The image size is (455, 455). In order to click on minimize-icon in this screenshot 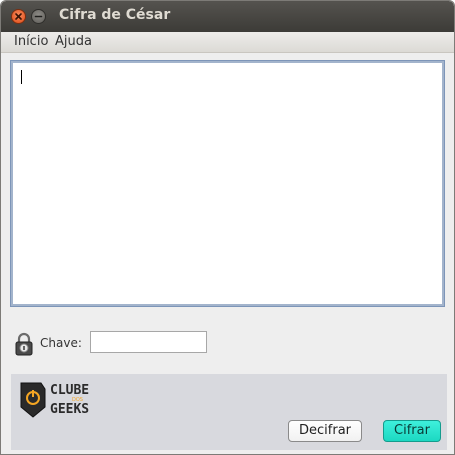, I will do `click(38, 16)`.